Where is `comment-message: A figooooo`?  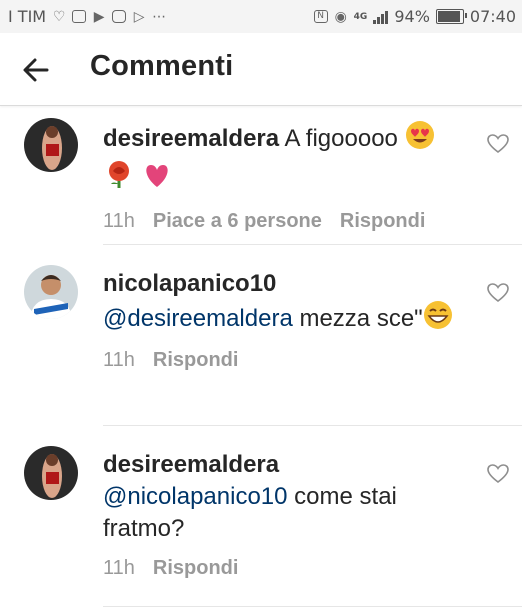
comment-message: A figooooo is located at coordinates (341, 138).